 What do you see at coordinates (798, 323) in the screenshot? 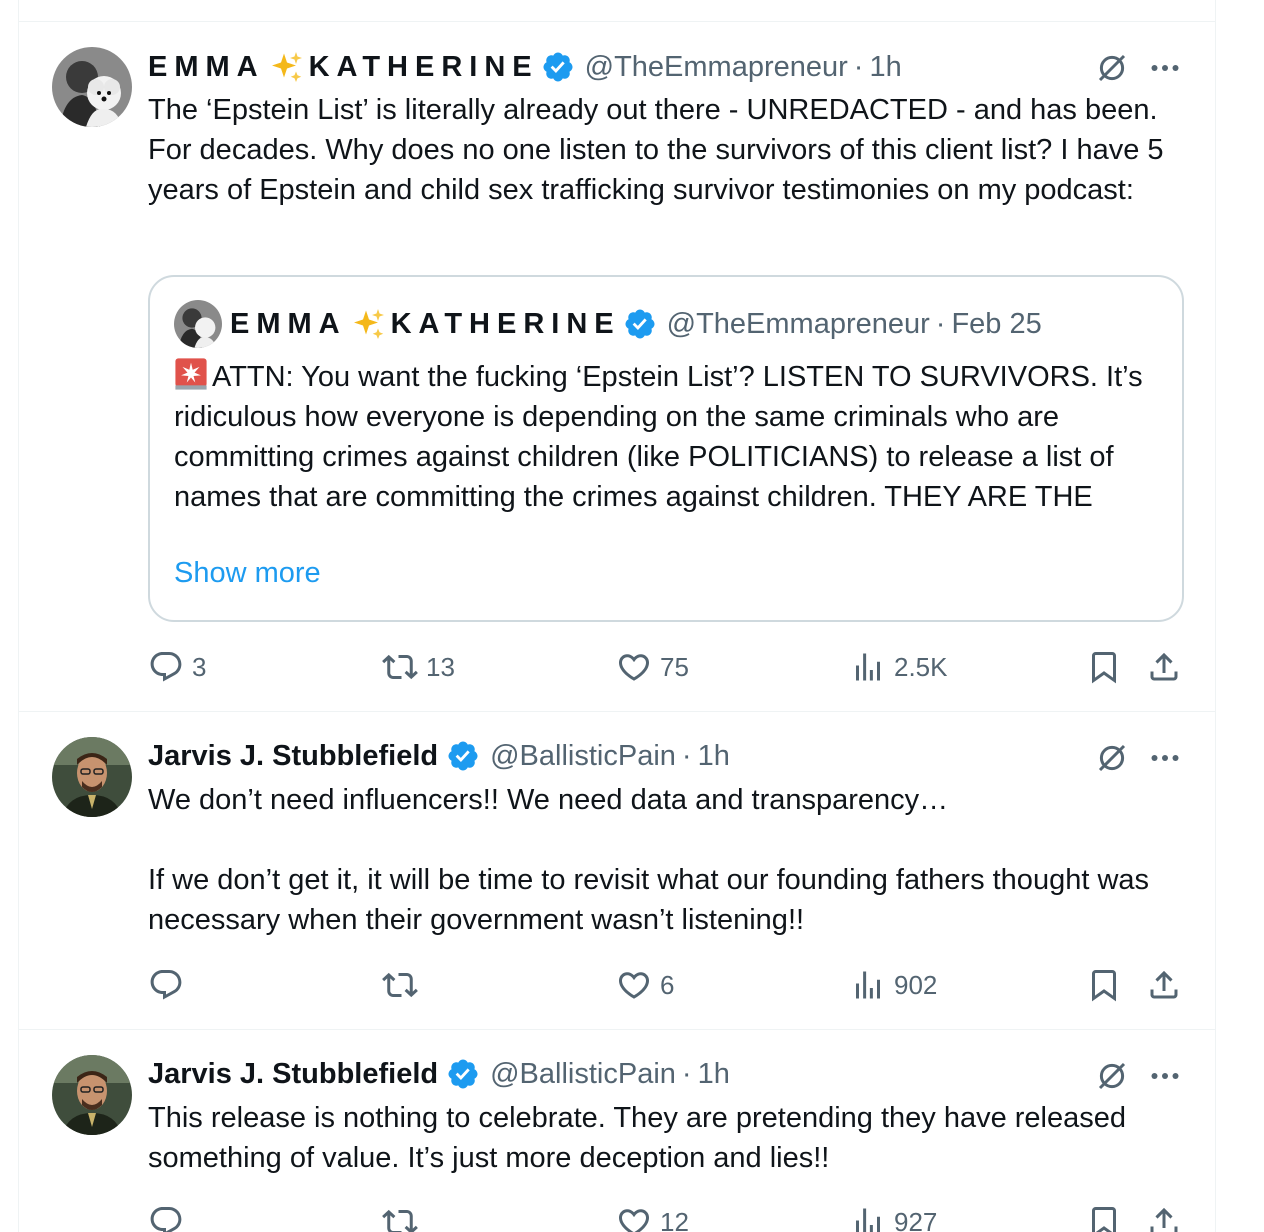
I see `quoted-handle: @TheEmmapreneur` at bounding box center [798, 323].